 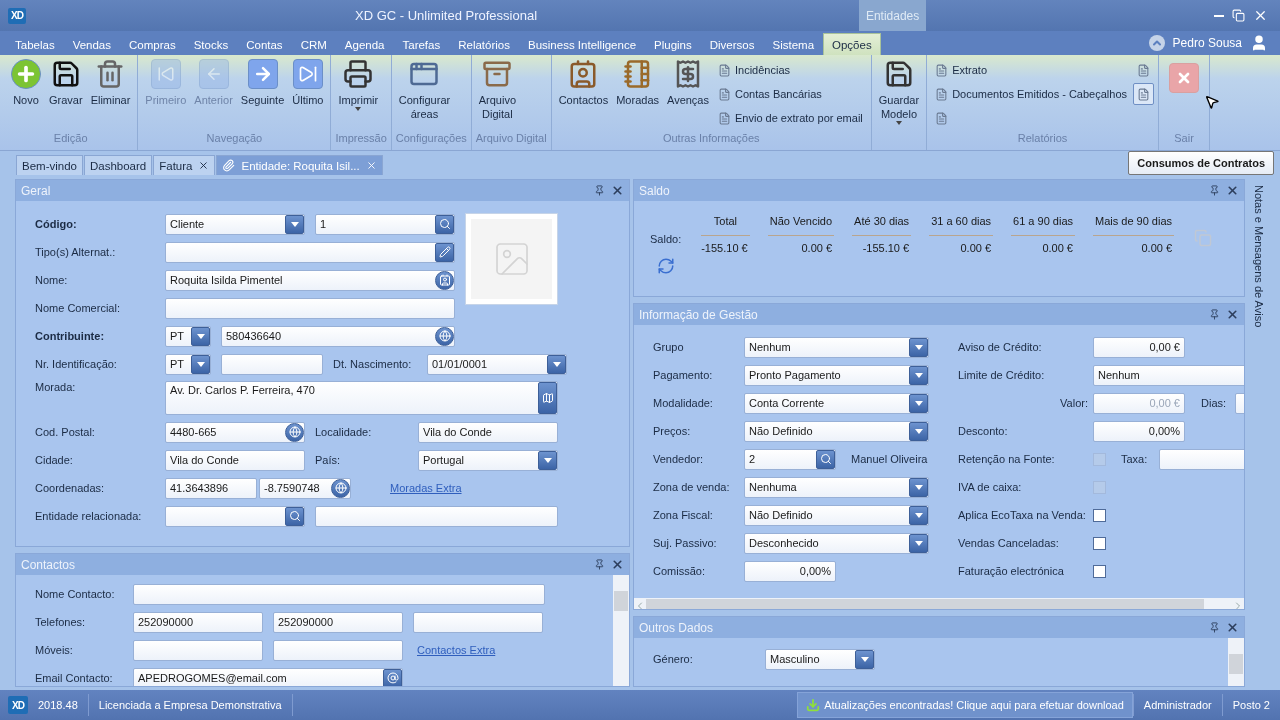 What do you see at coordinates (1031, 94) in the screenshot?
I see `ribbon-item: Documentos Emitidos - Cabeçalhos` at bounding box center [1031, 94].